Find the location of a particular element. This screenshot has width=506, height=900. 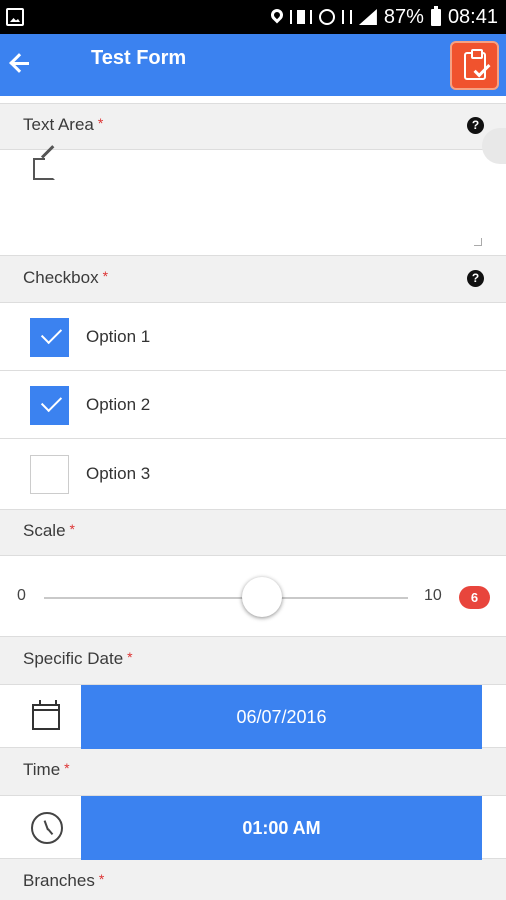

slider-track is located at coordinates (226, 598).